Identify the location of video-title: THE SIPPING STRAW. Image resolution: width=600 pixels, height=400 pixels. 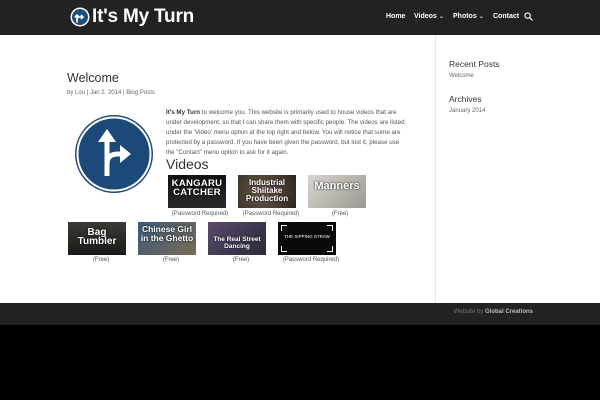
(307, 236).